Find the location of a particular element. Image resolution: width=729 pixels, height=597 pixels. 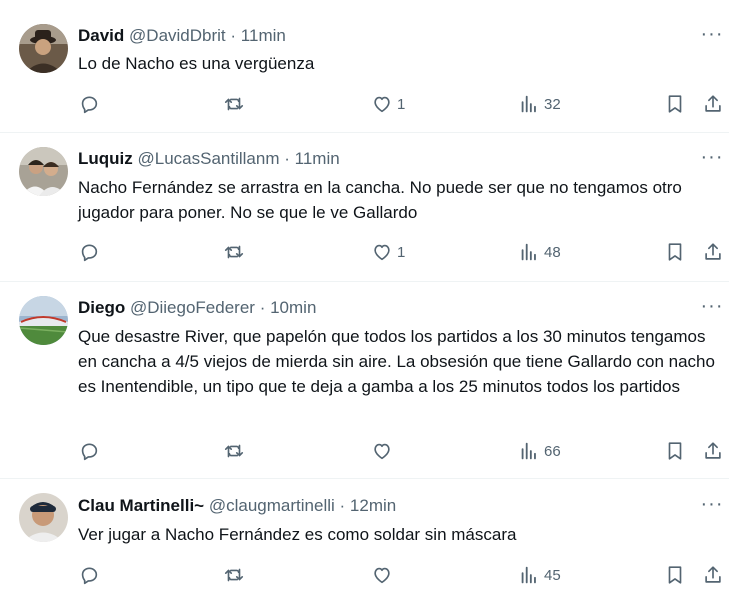

user-handle: @DavidDbrit is located at coordinates (177, 35).